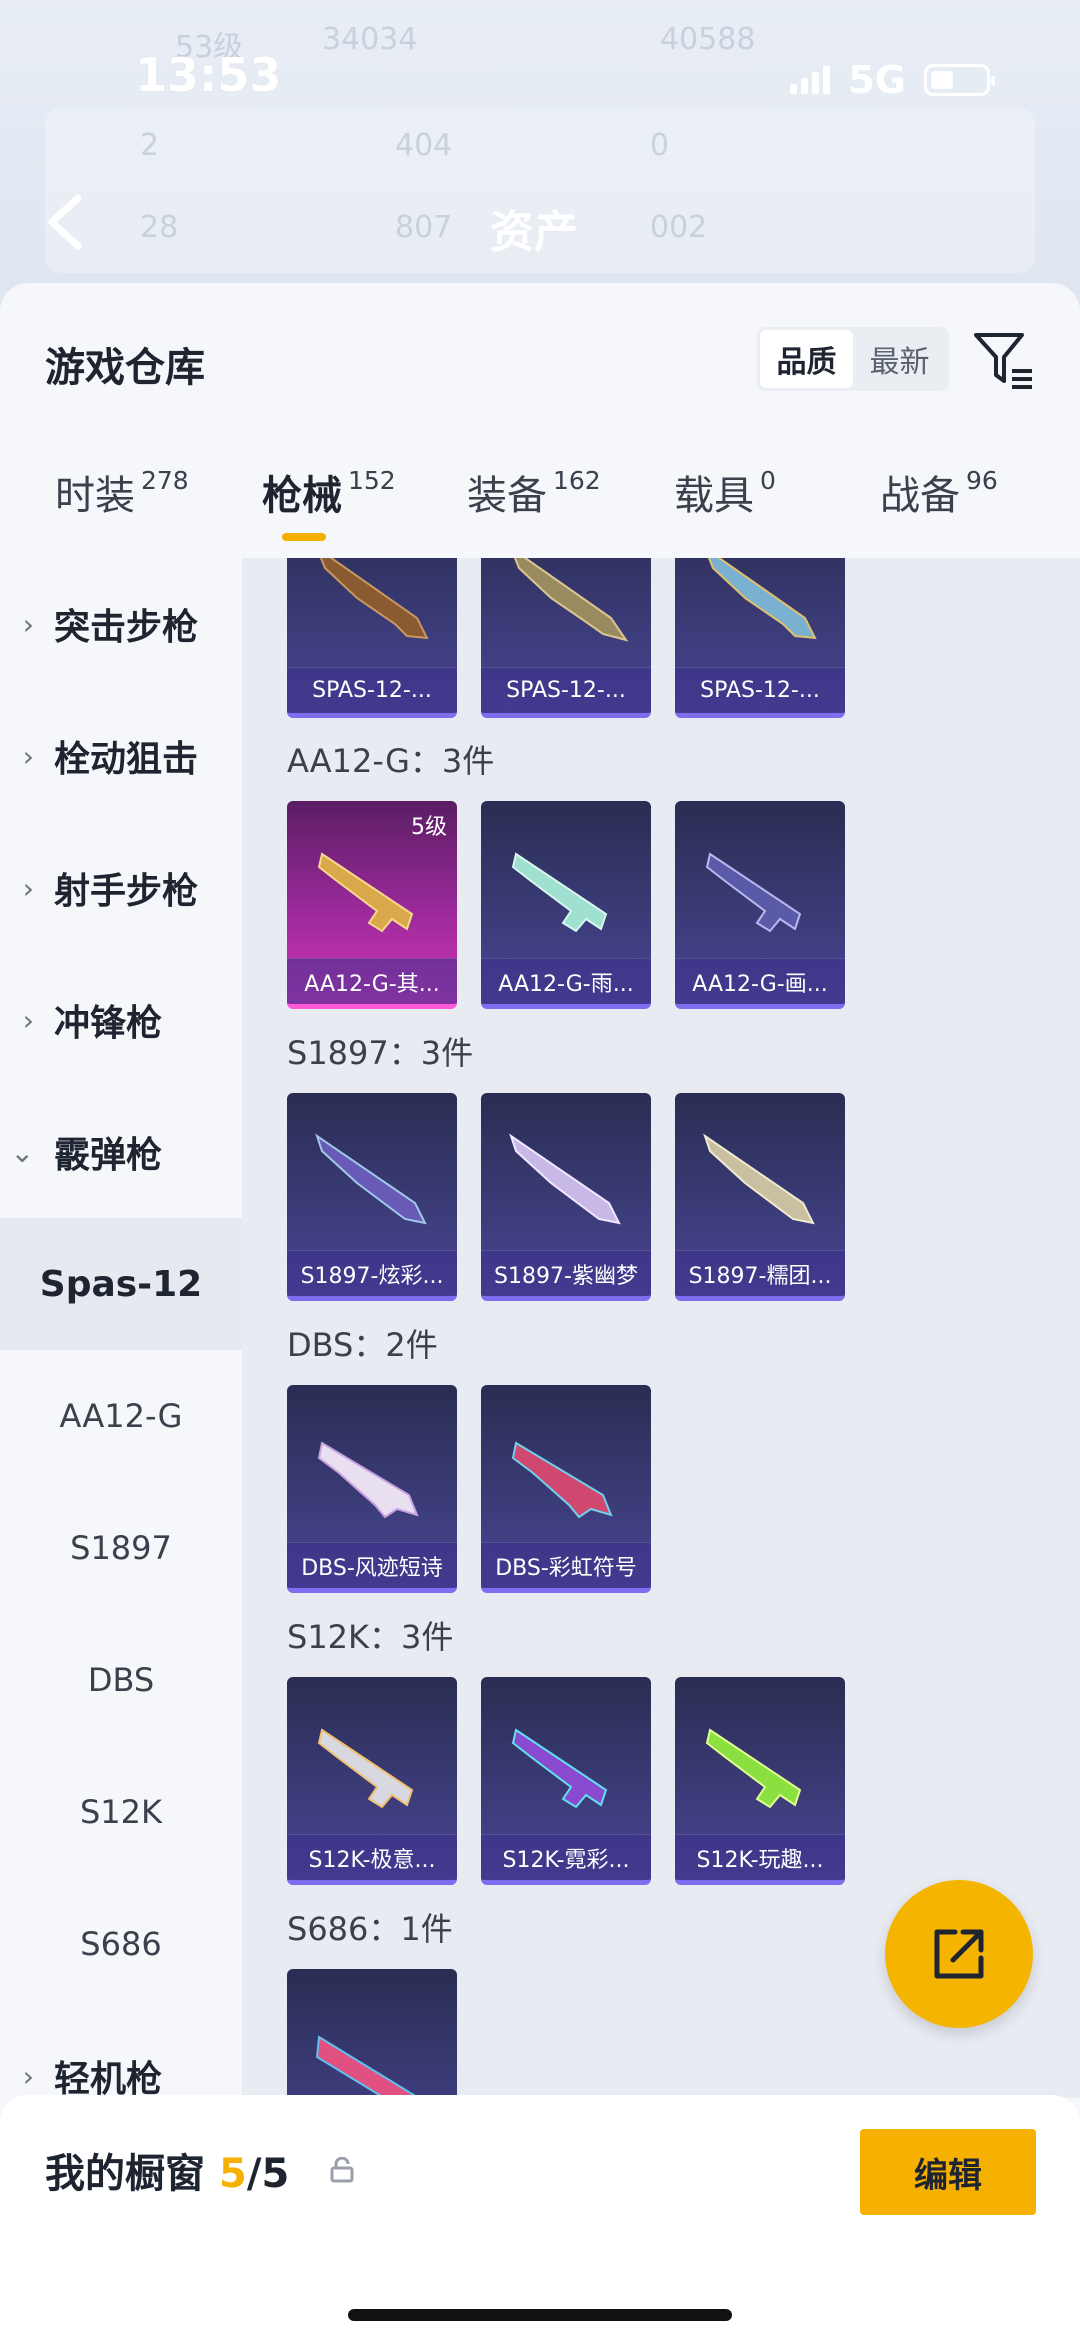 The width and height of the screenshot is (1080, 2341). I want to click on network-label: 5G, so click(877, 80).